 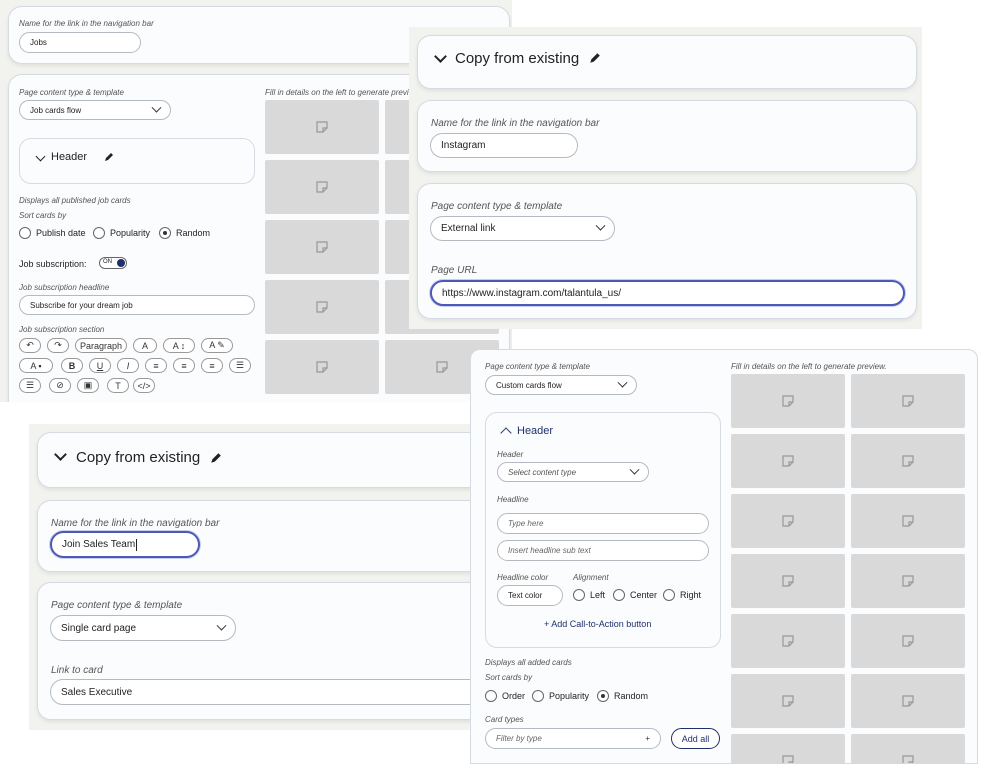 What do you see at coordinates (145, 345) in the screenshot?
I see `font-button: A` at bounding box center [145, 345].